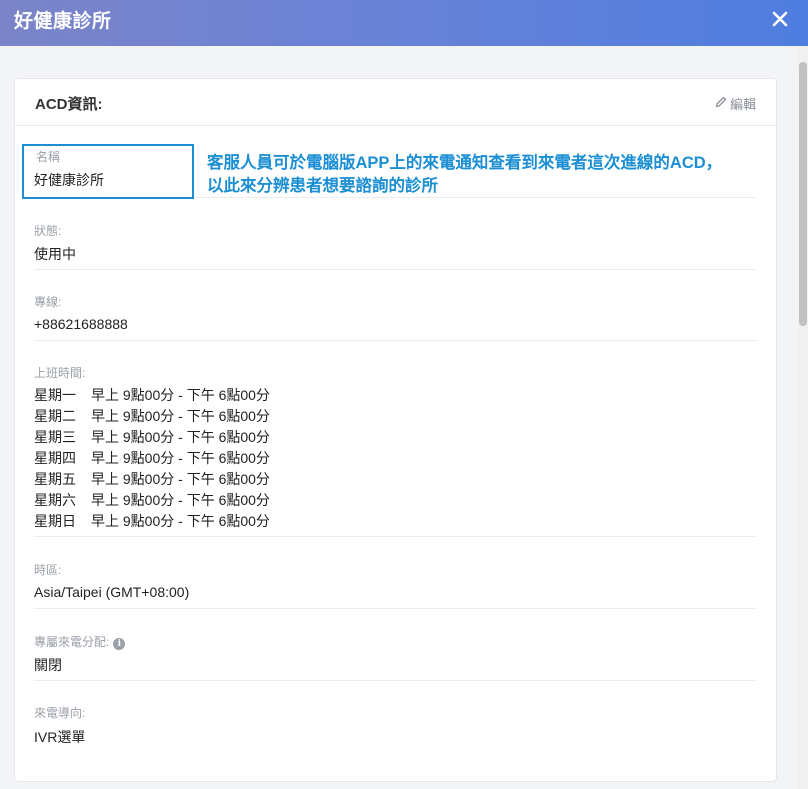  What do you see at coordinates (803, 417) in the screenshot?
I see `scrollbar` at bounding box center [803, 417].